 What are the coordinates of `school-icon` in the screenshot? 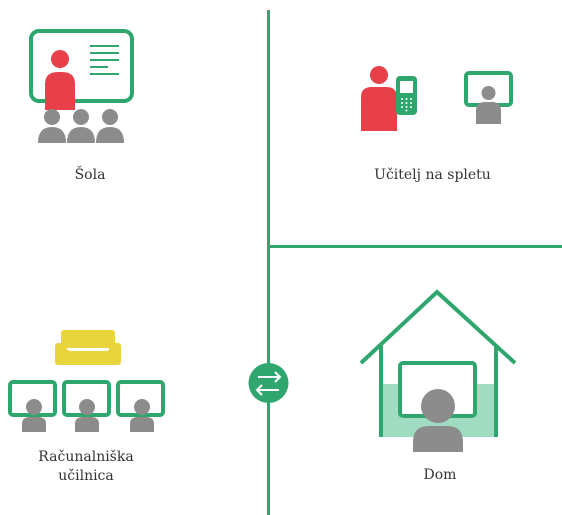 It's located at (81, 86).